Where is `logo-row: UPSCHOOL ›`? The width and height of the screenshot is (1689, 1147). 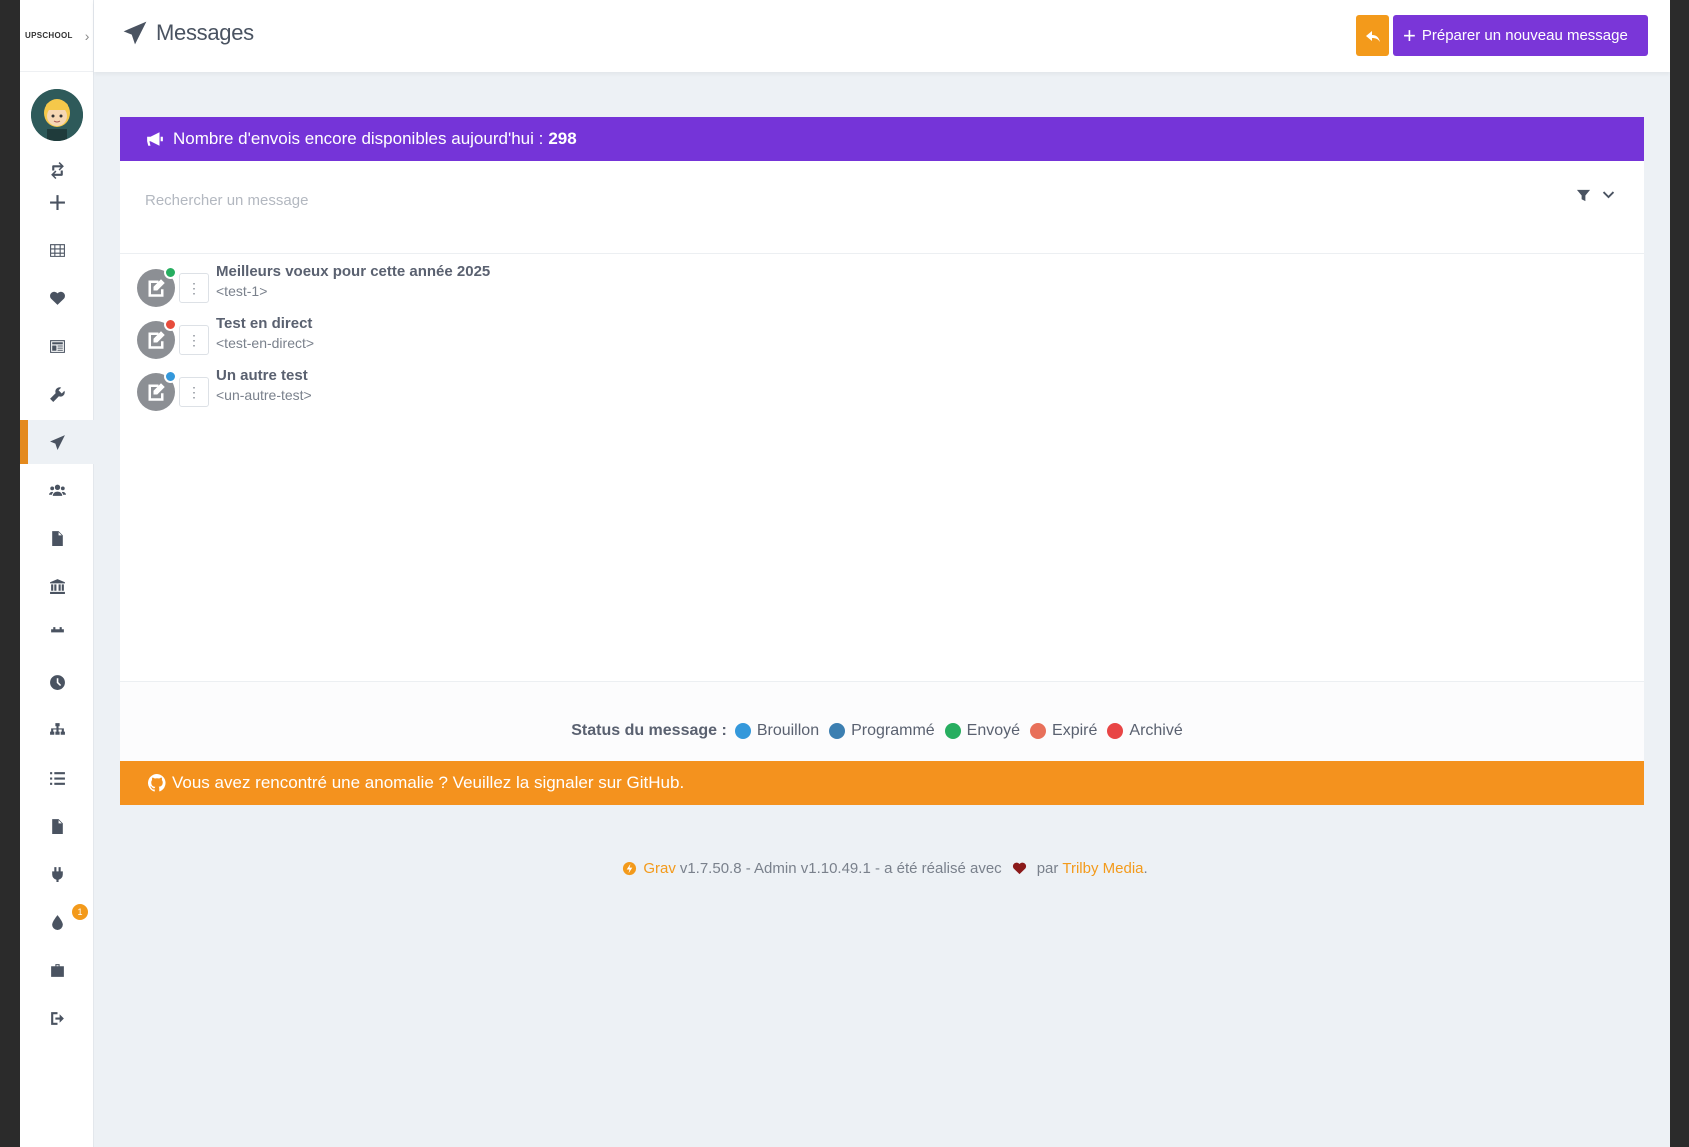
logo-row: UPSCHOOL › is located at coordinates (56, 36).